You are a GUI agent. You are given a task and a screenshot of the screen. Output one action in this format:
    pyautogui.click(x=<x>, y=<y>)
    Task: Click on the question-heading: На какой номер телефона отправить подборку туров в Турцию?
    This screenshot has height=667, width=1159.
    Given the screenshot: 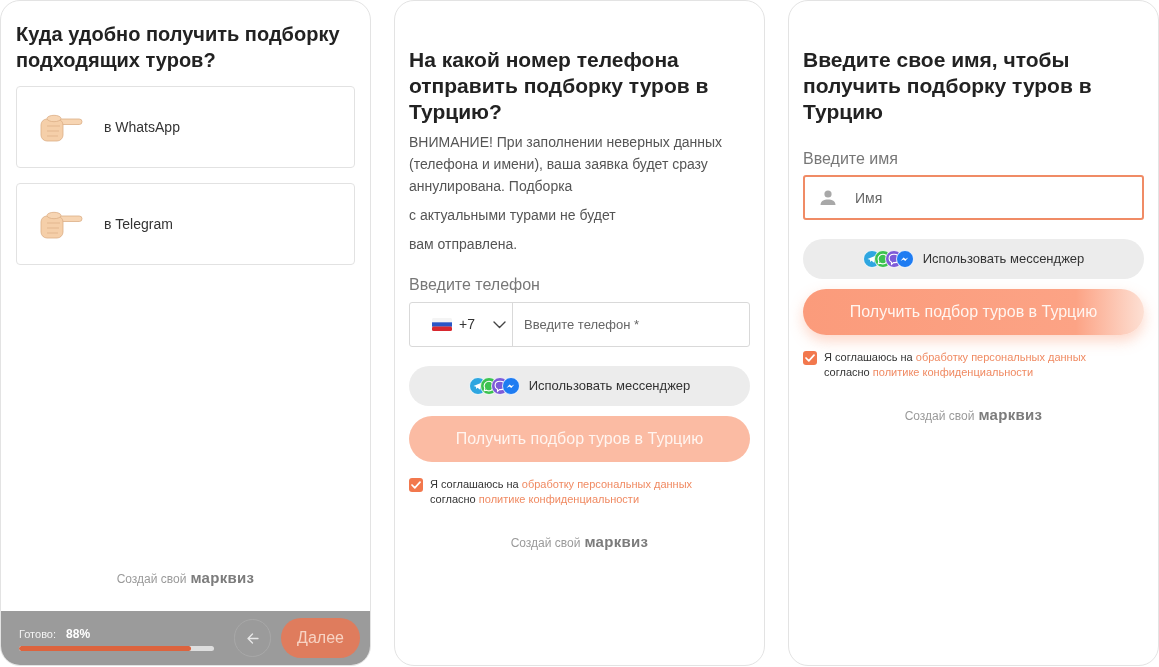 What is the action you would take?
    pyautogui.click(x=559, y=86)
    